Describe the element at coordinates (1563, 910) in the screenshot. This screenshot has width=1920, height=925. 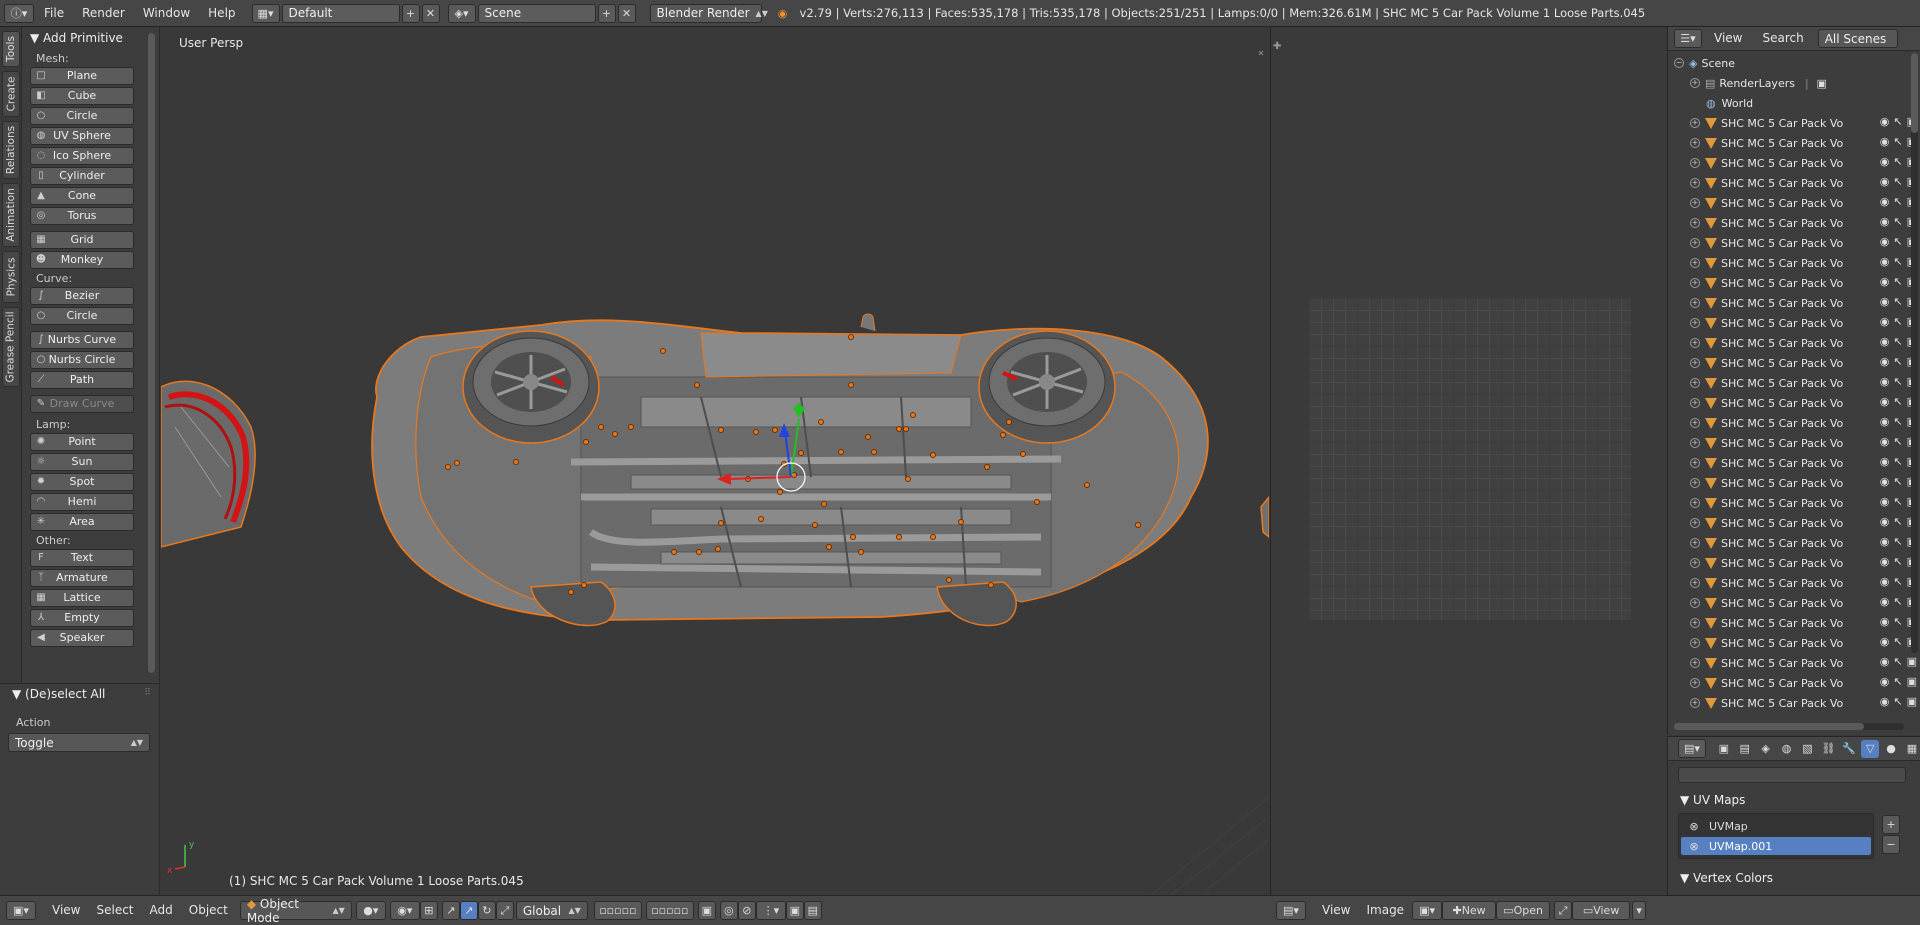
I see `pin-icon: ⤢` at that location.